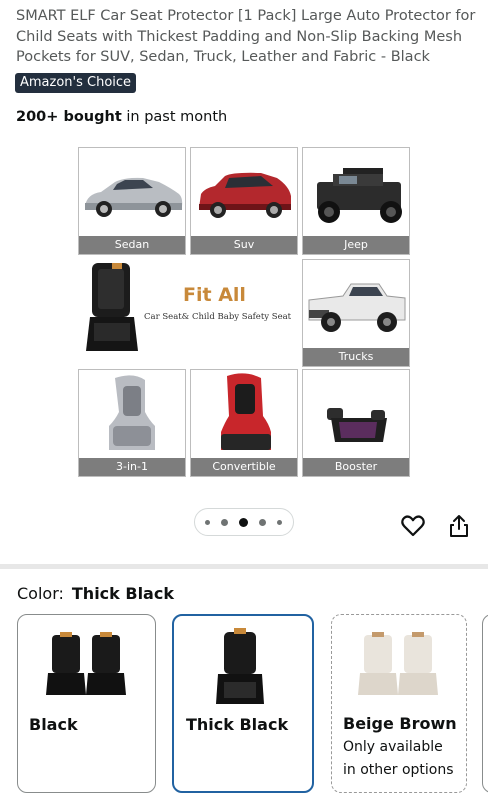  I want to click on suv-tile: Suv, so click(244, 201).